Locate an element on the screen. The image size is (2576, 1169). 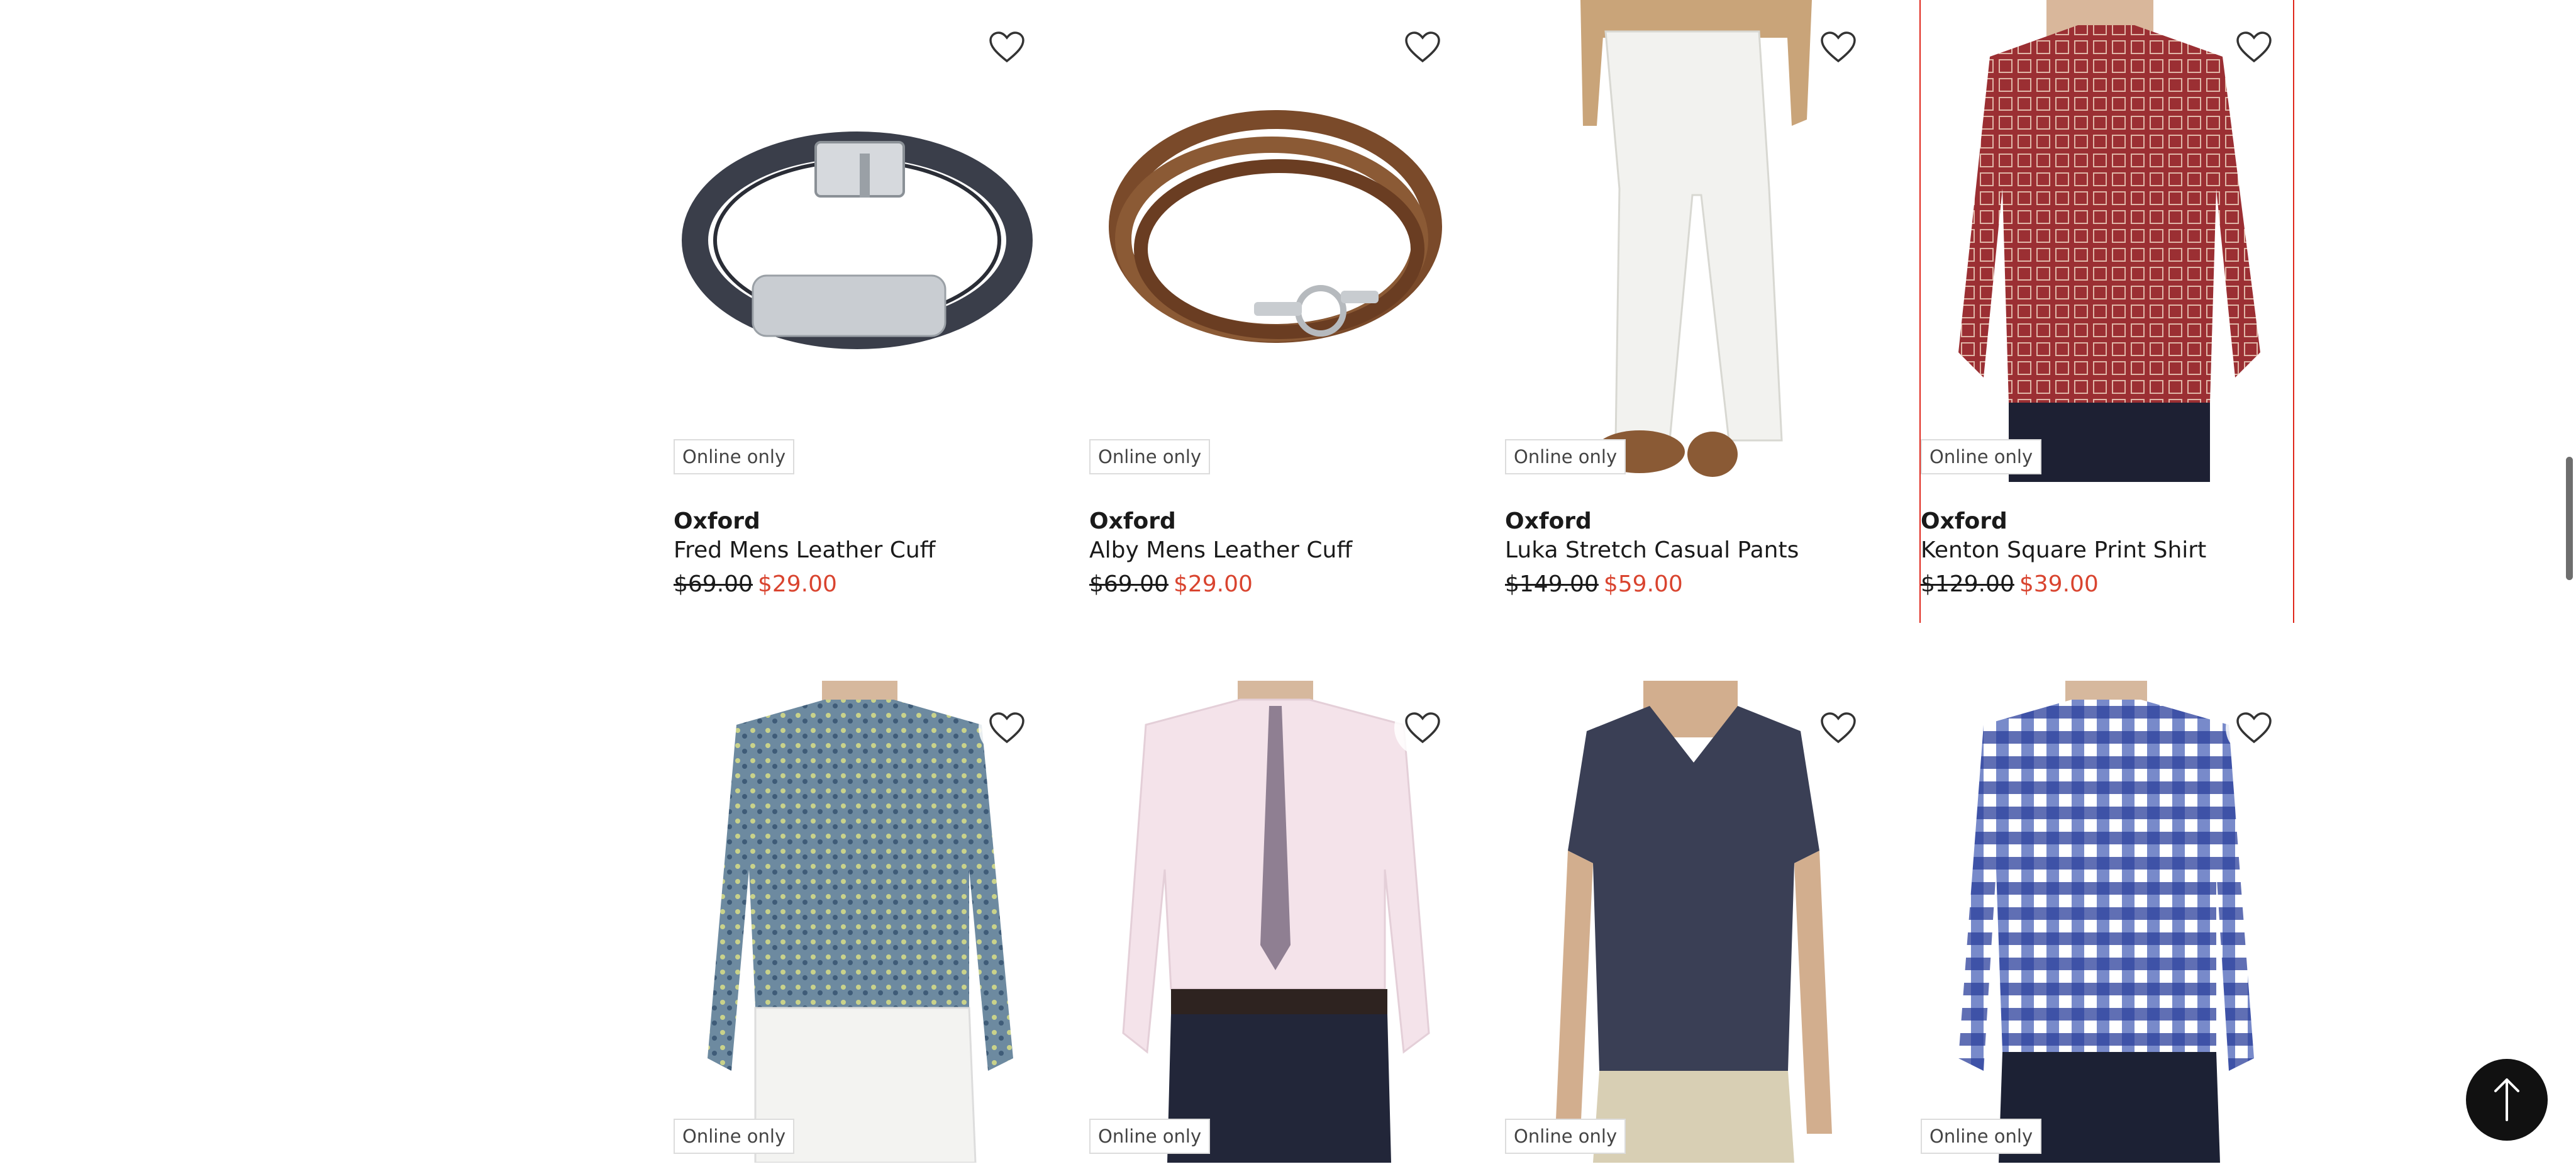
product-price: $149.00 $59.00 is located at coordinates (1594, 584).